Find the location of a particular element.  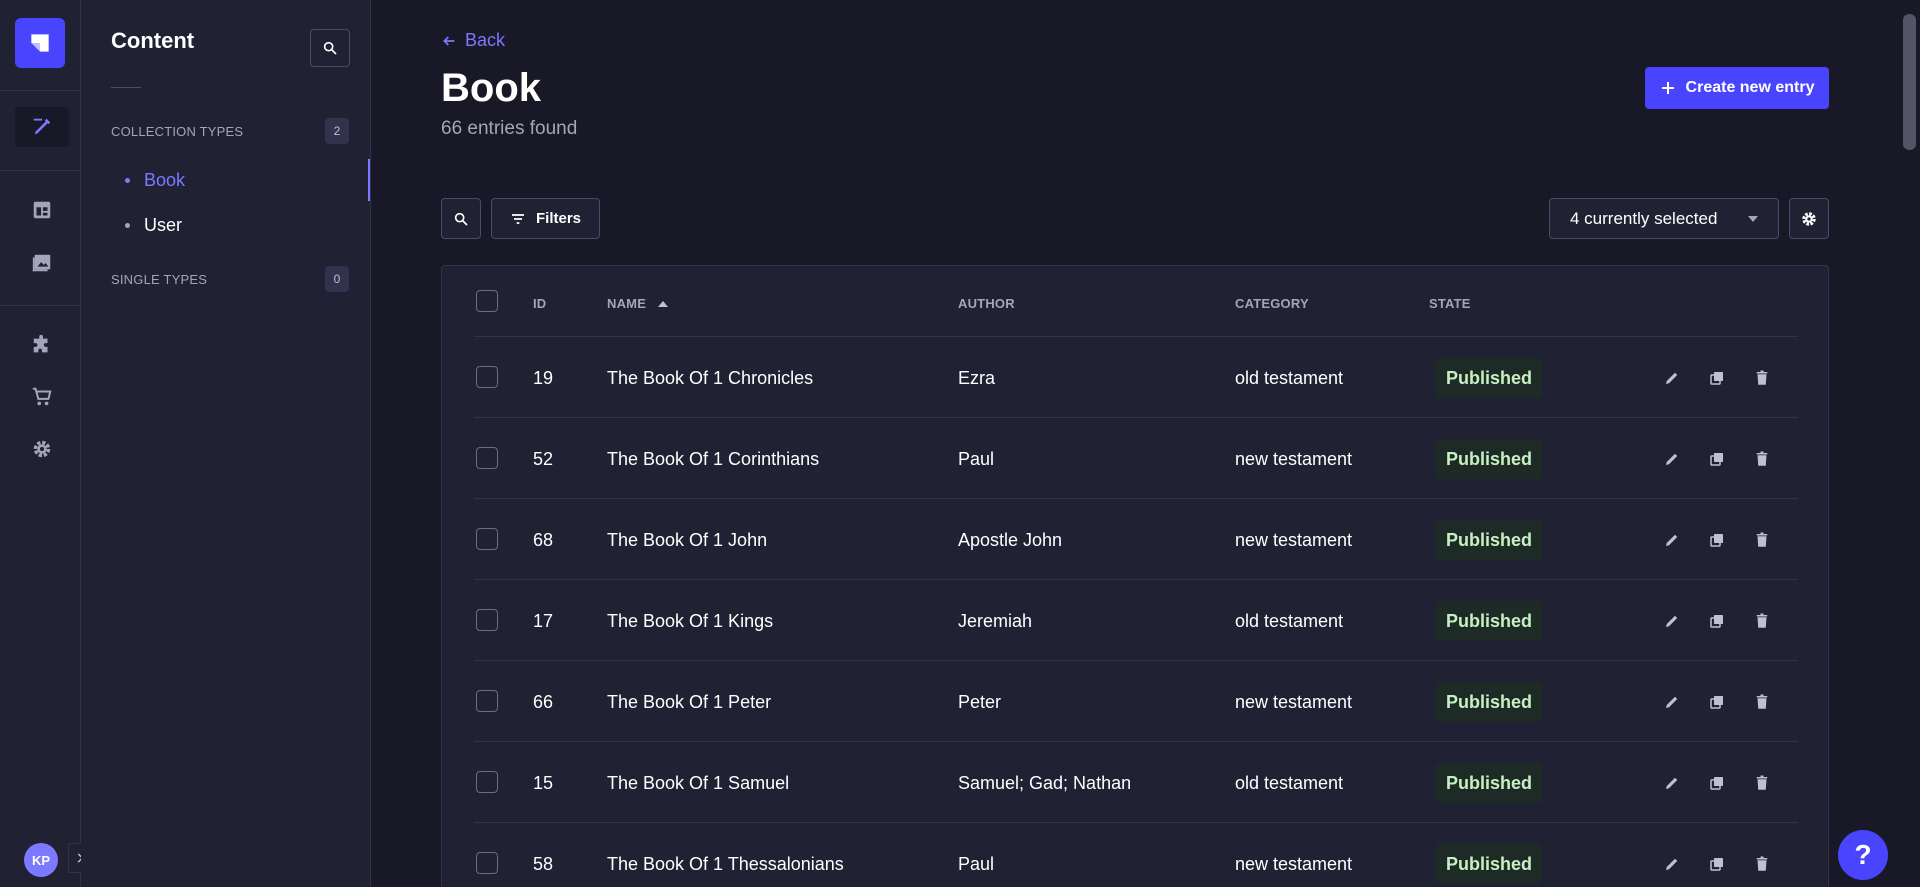

settings-icon is located at coordinates (42, 449).